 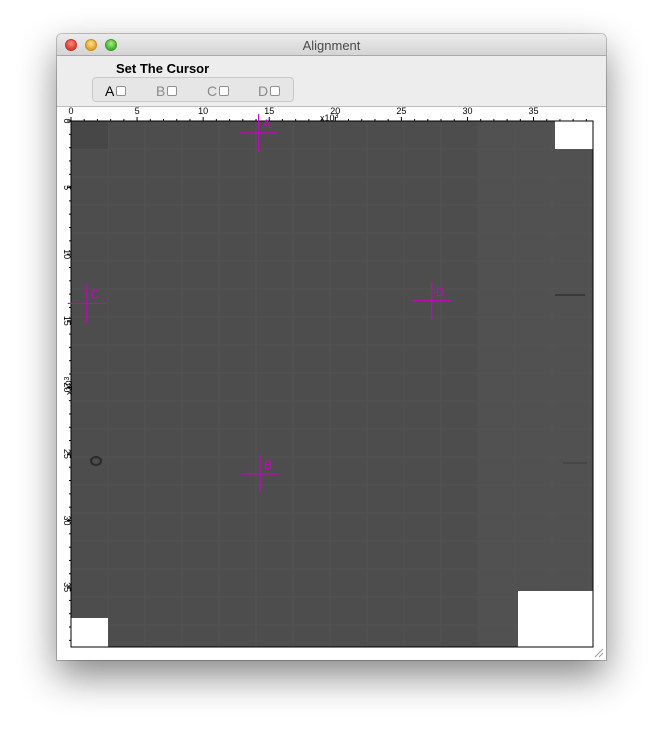 What do you see at coordinates (69, 387) in the screenshot?
I see `y-exponent-base: x10` at bounding box center [69, 387].